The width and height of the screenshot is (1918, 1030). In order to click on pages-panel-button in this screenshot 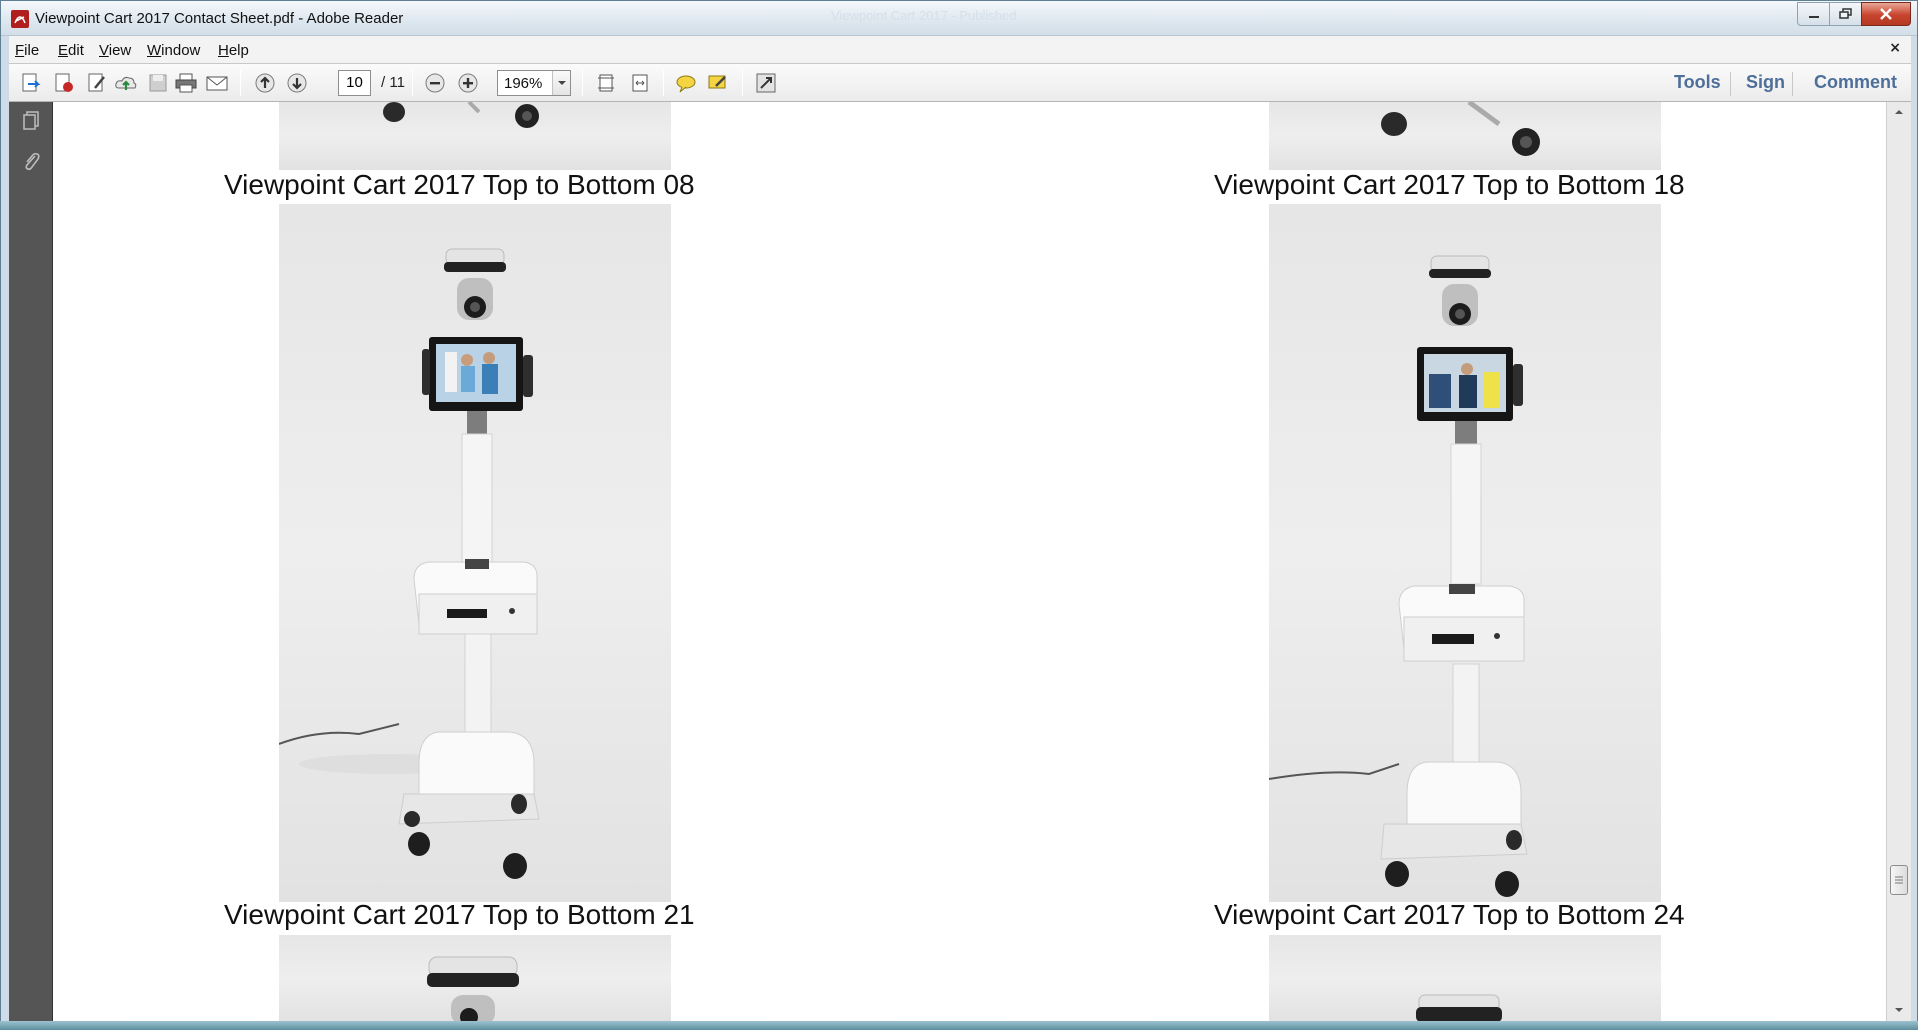, I will do `click(31, 121)`.